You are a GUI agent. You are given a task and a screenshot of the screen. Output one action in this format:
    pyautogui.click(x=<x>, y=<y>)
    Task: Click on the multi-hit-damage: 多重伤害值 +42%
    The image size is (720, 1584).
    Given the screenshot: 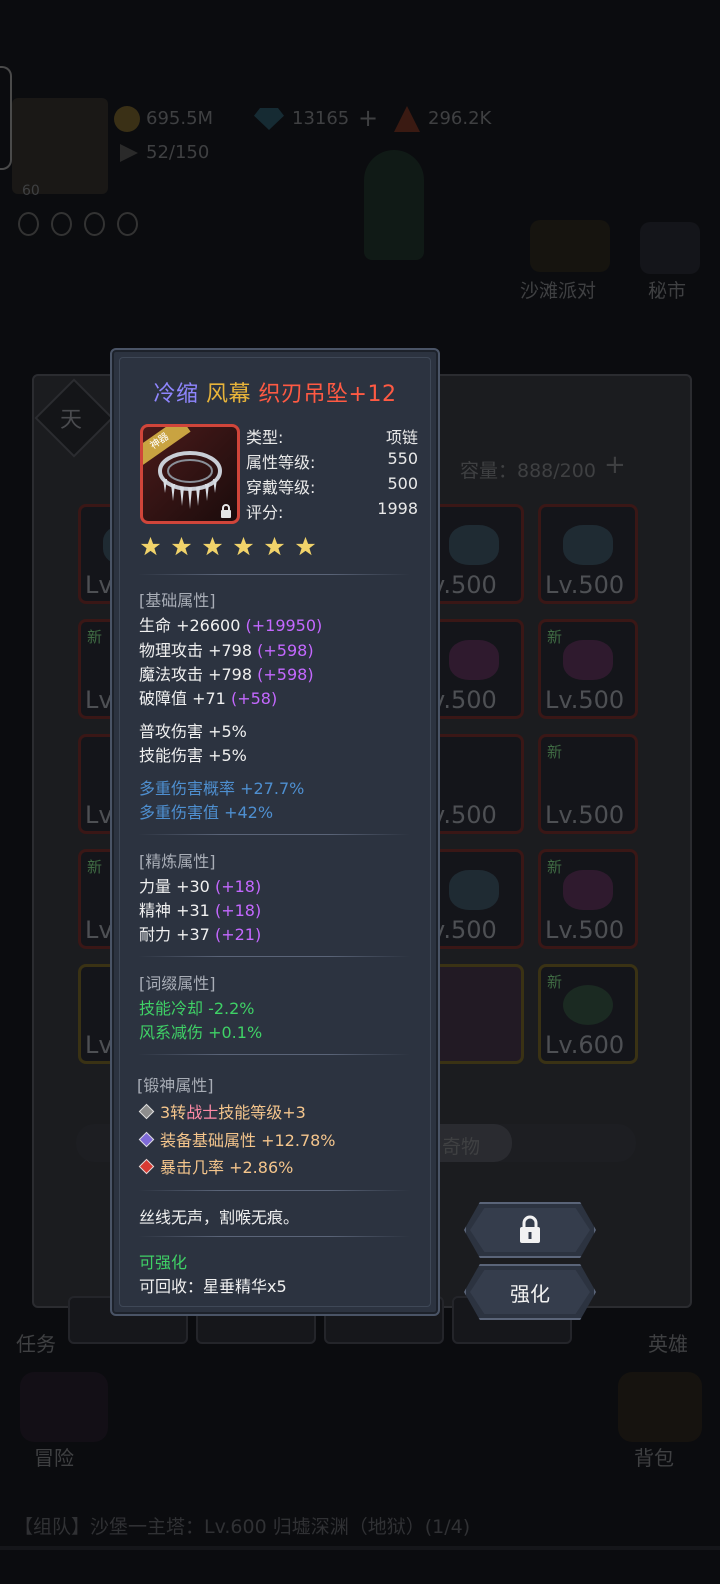 What is the action you would take?
    pyautogui.click(x=206, y=812)
    